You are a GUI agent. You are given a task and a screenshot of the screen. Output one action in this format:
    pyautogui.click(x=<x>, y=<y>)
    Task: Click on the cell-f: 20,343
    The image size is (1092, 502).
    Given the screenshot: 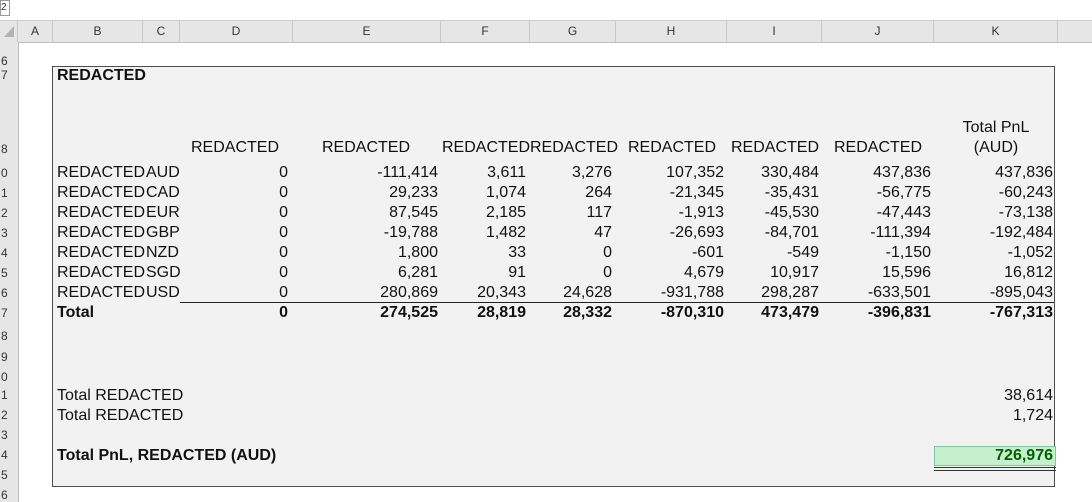 What is the action you would take?
    pyautogui.click(x=483, y=293)
    